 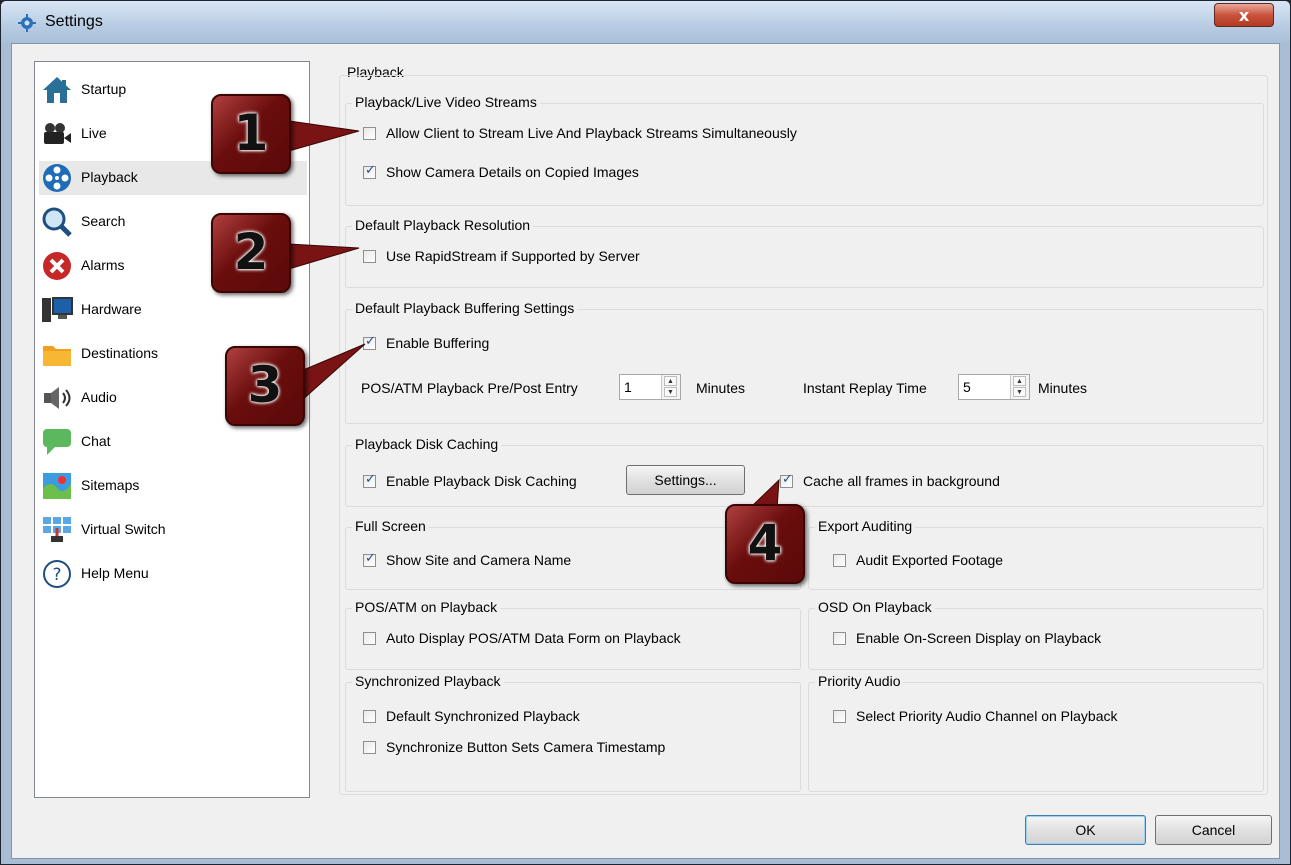 I want to click on video-camera-icon, so click(x=57, y=133).